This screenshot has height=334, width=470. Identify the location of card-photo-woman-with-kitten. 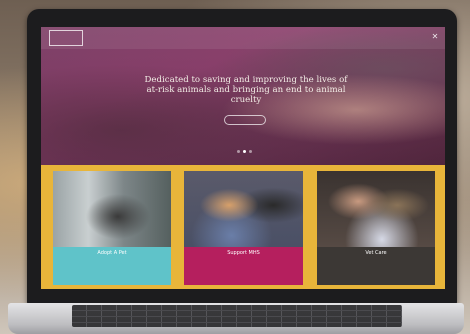
(376, 209).